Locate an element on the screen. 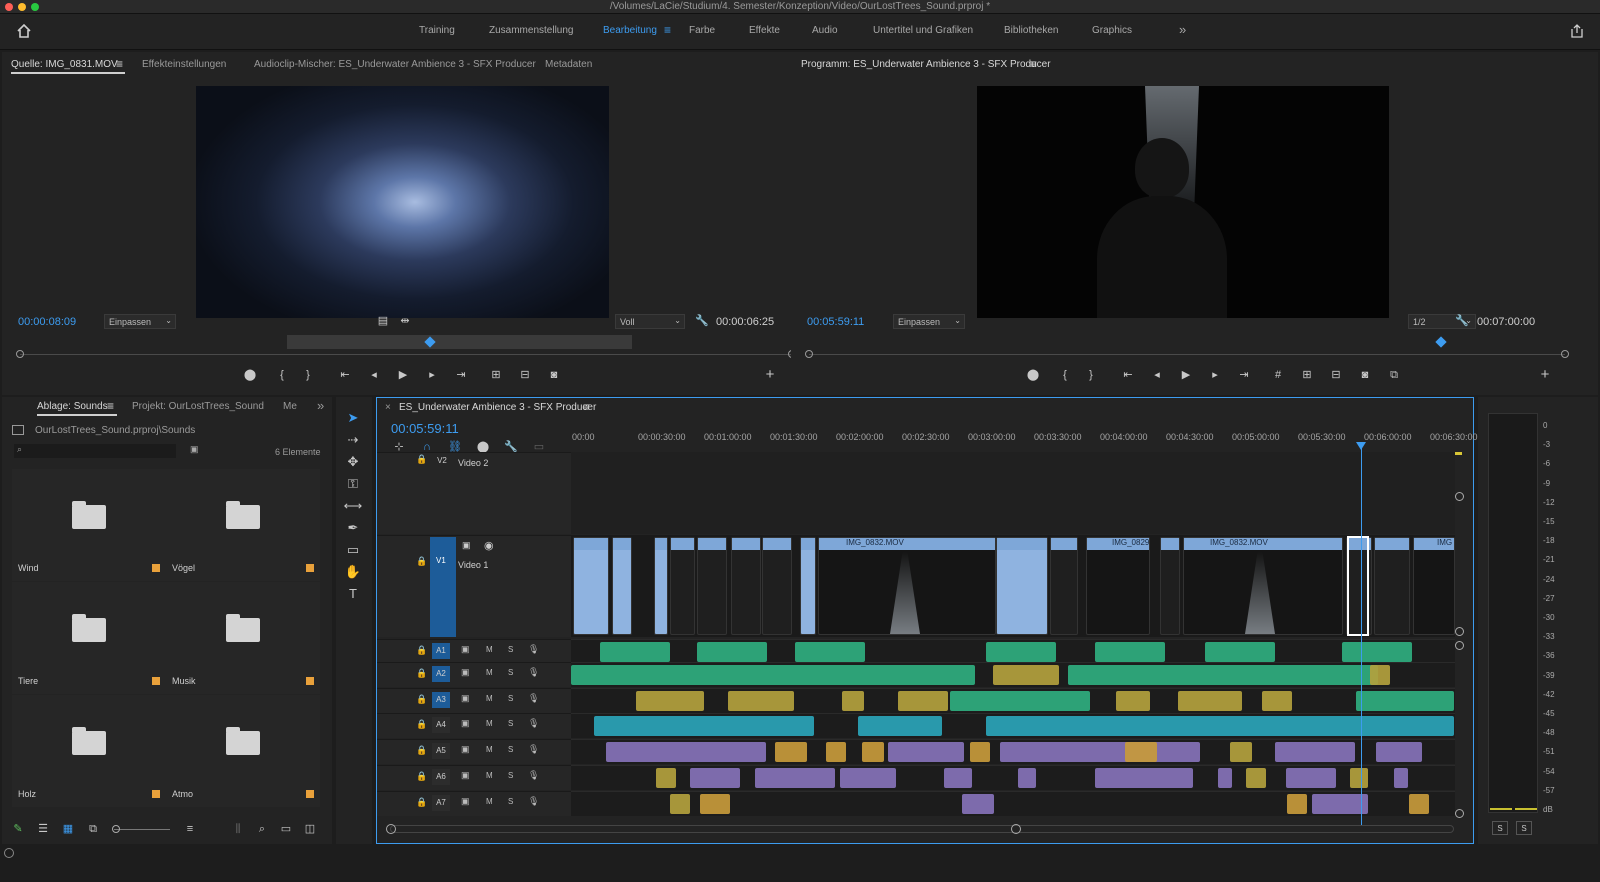 Image resolution: width=1600 pixels, height=882 pixels. snap-magnet-icon: ∩ is located at coordinates (427, 447).